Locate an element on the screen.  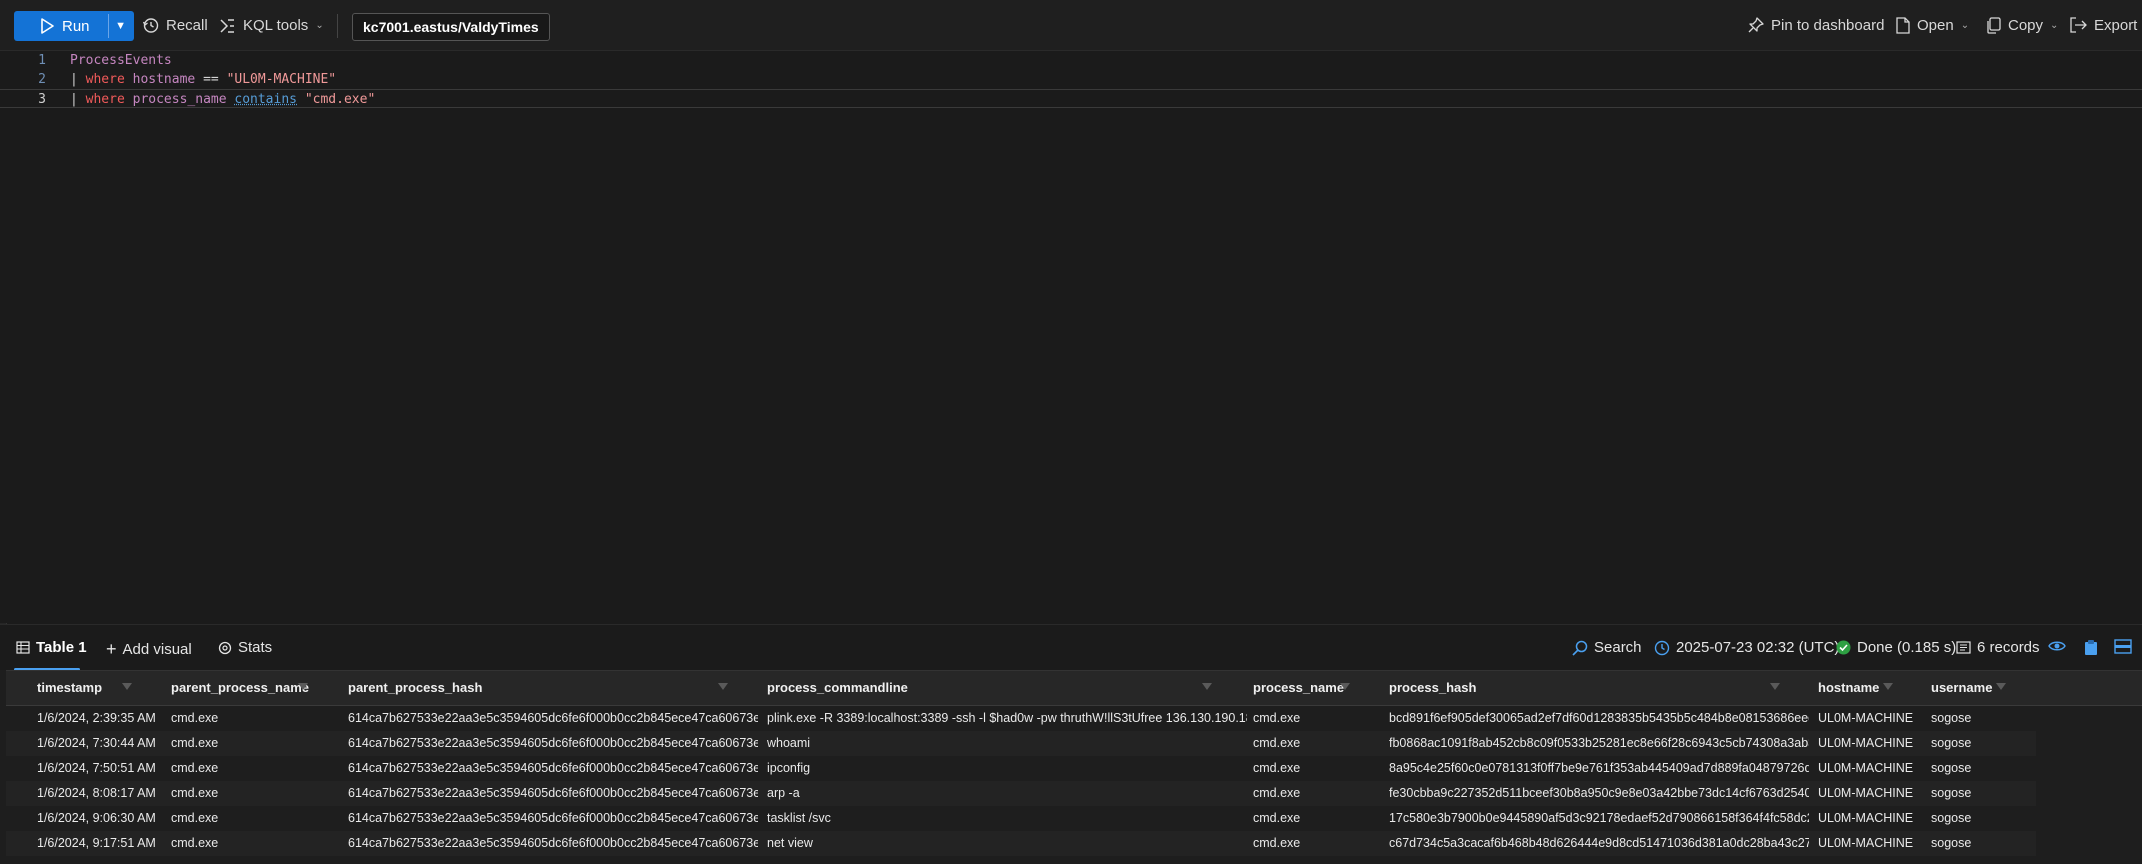
tab-label: Add visual is located at coordinates (157, 649).